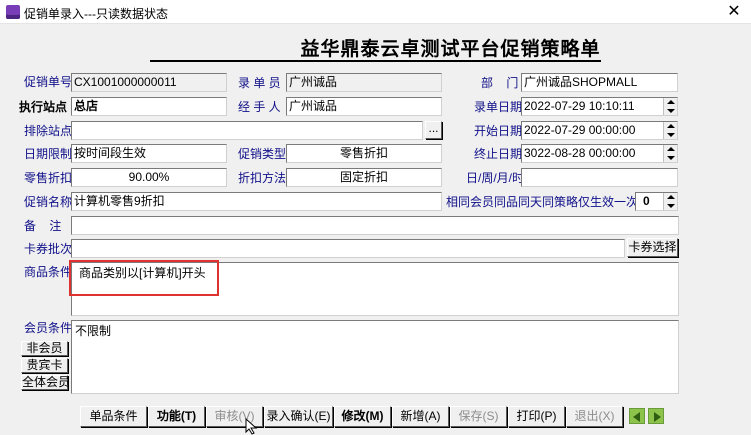  Describe the element at coordinates (498, 154) in the screenshot. I see `end-date-label: 终止日期` at that location.